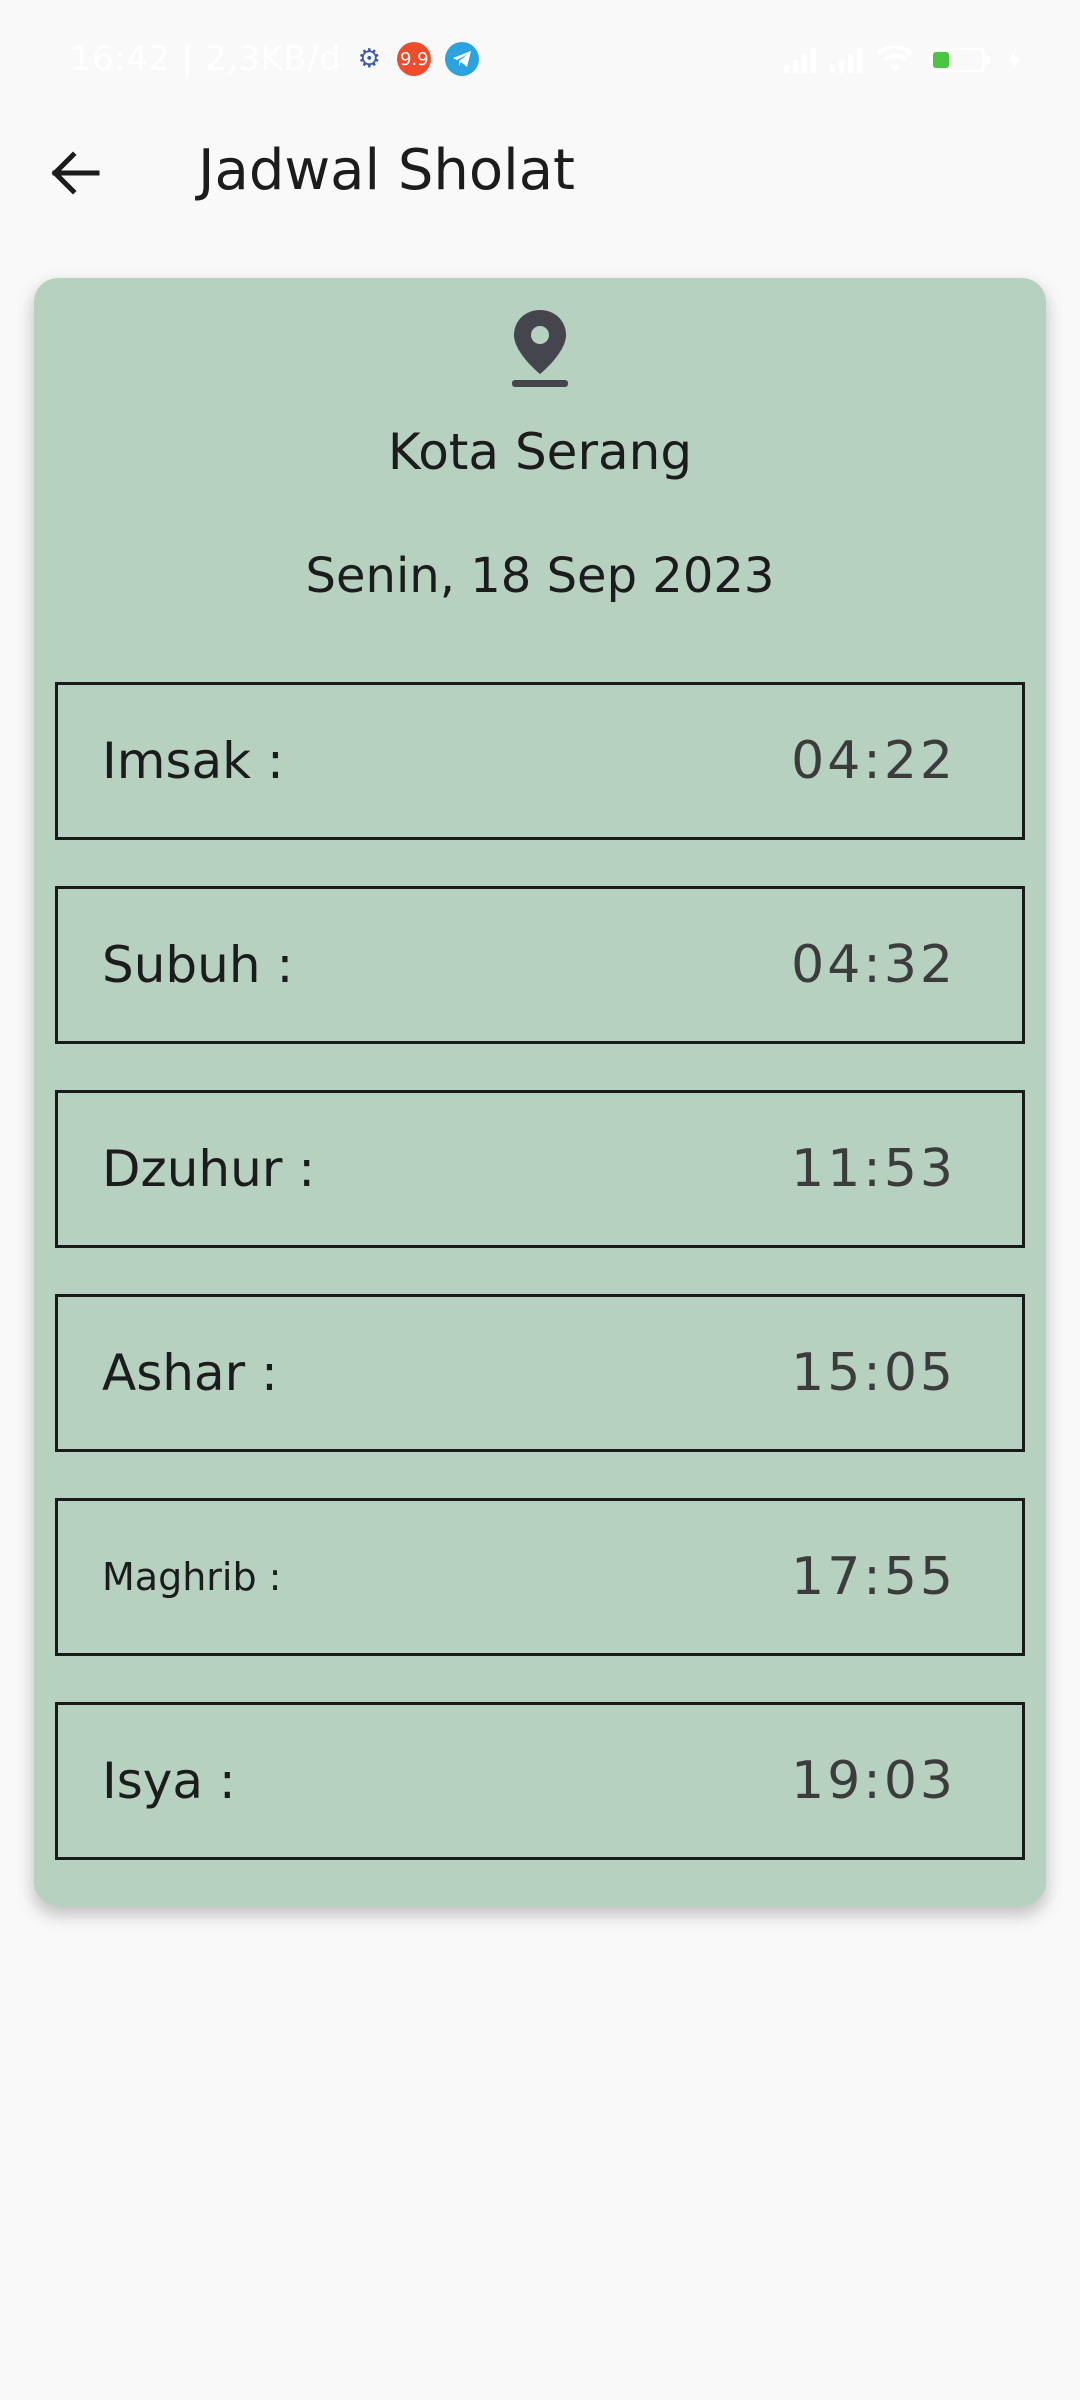 Image resolution: width=1080 pixels, height=2400 pixels. What do you see at coordinates (386, 170) in the screenshot?
I see `page-title: Jadwal Sholat` at bounding box center [386, 170].